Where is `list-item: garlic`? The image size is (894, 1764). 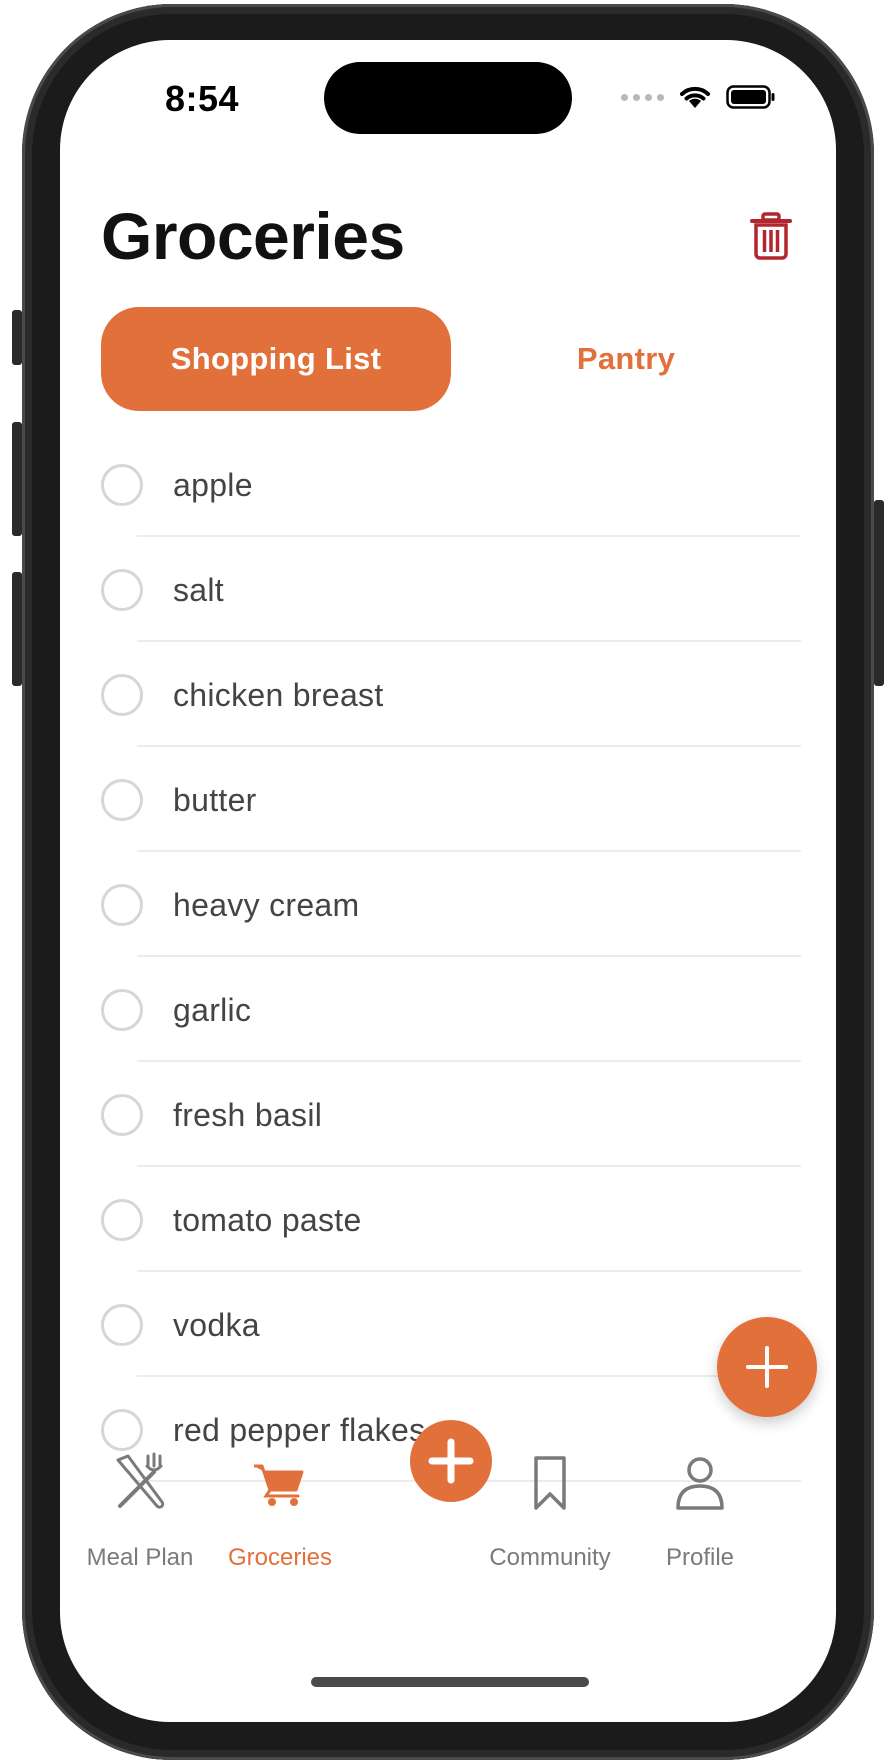 list-item: garlic is located at coordinates (451, 1012).